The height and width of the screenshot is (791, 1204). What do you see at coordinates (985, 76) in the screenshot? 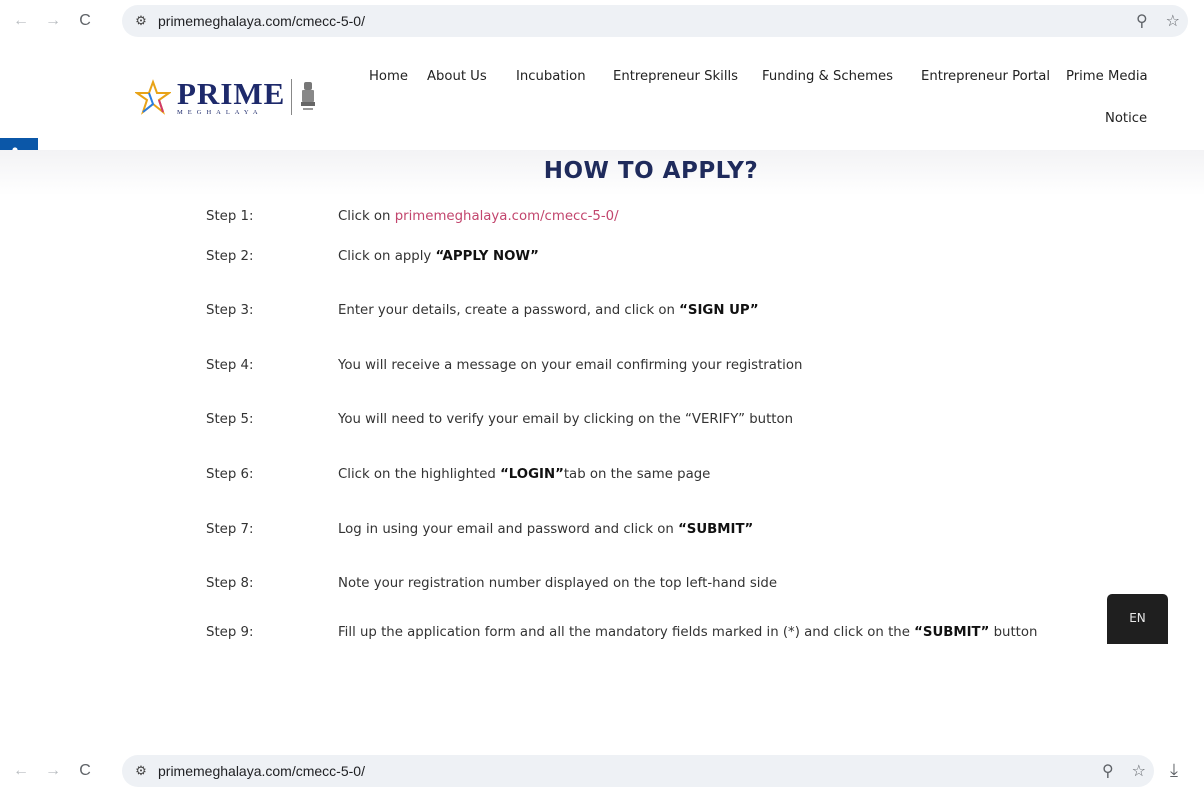
I see `nav-entrepreneur-portal: Entrepreneur Portal` at bounding box center [985, 76].